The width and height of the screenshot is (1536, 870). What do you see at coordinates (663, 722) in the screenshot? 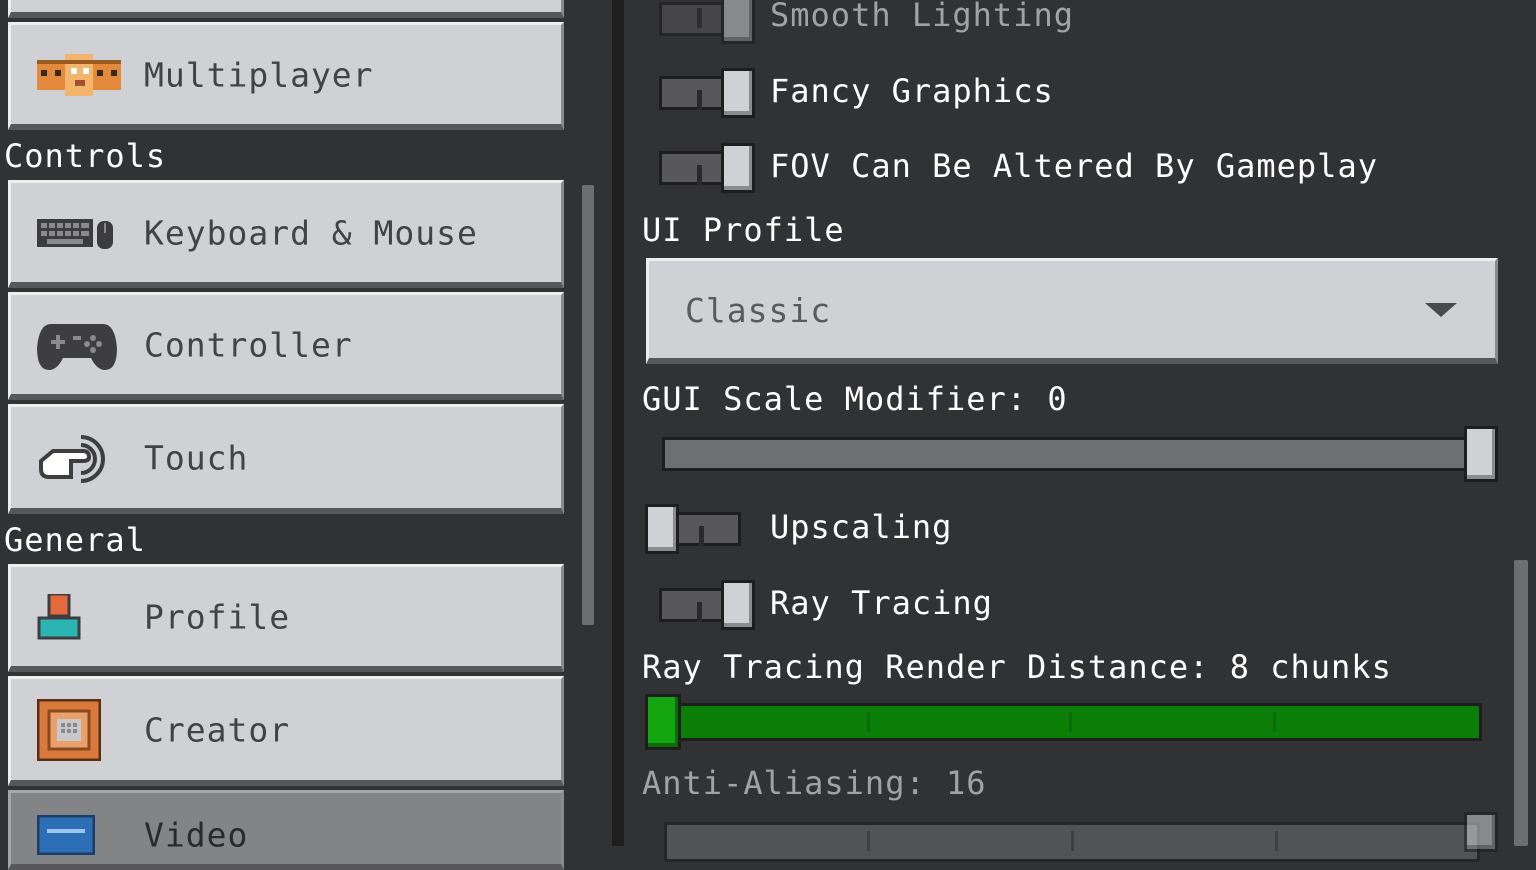
I see `rt-render-distance-slider-knob` at bounding box center [663, 722].